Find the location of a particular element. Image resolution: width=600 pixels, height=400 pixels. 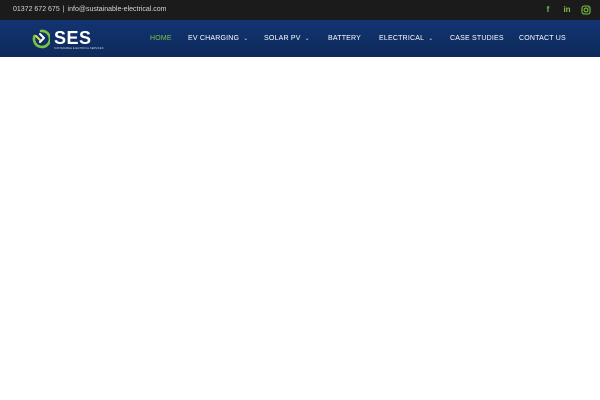

nav-ev-charging: EV CHARGING ⌄ is located at coordinates (218, 38).